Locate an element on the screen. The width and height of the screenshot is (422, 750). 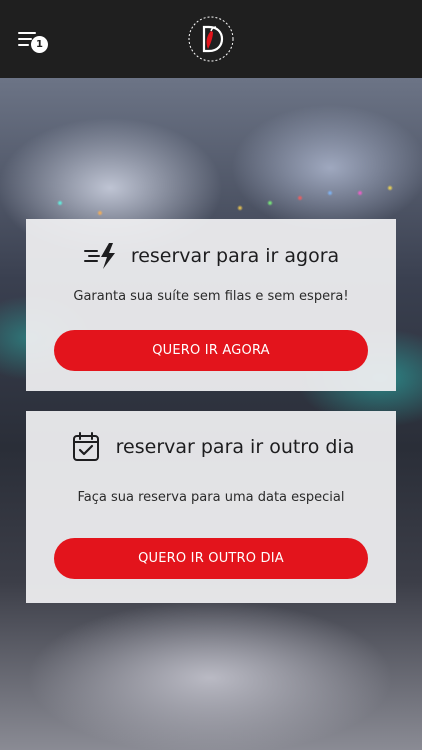
card-title: reservar para ir agora is located at coordinates (235, 256).